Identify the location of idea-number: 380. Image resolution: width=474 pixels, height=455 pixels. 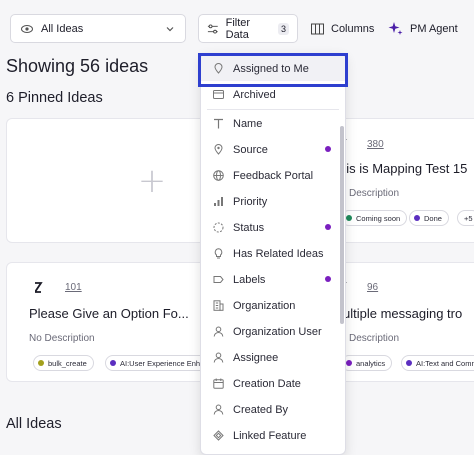
(375, 144).